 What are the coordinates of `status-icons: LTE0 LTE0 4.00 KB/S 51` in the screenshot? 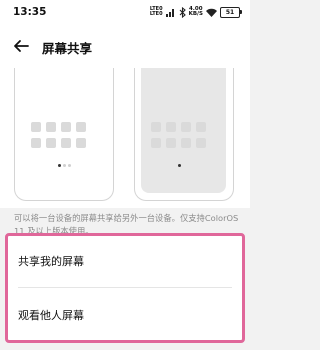 It's located at (195, 11).